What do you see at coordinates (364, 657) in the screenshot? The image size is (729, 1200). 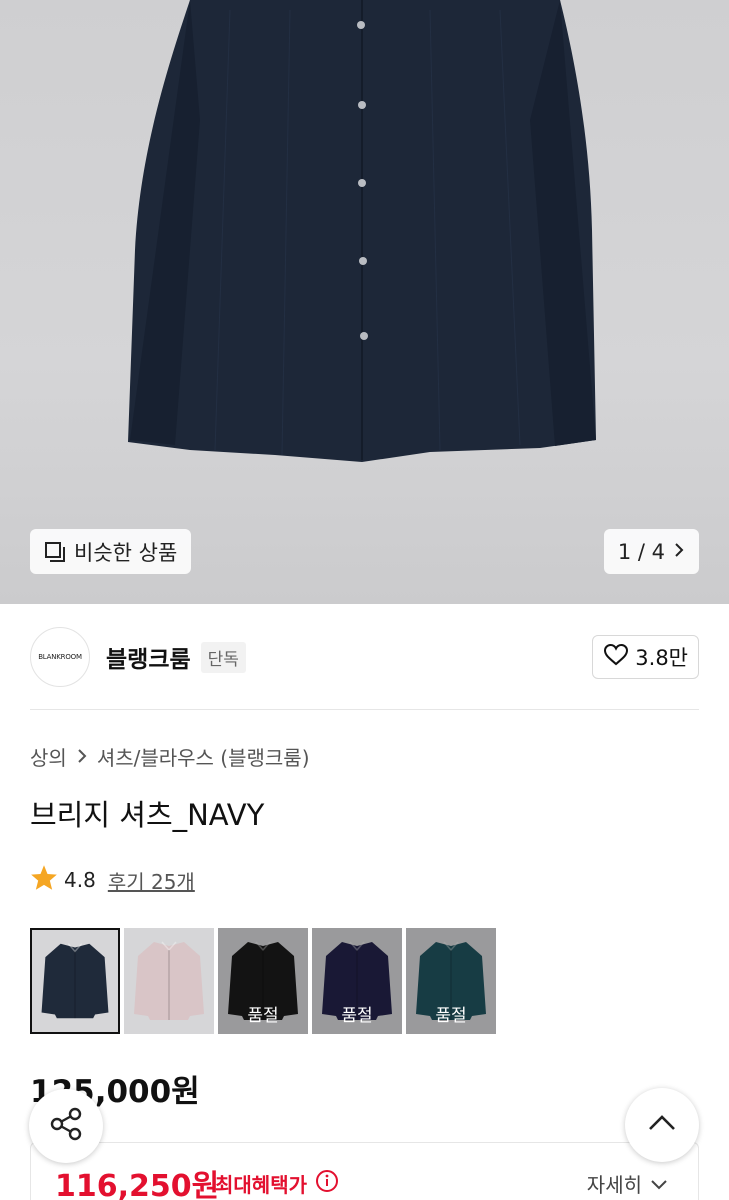 I see `brand-row: BLANKROOM 블랭크룸 단독 3.8만` at bounding box center [364, 657].